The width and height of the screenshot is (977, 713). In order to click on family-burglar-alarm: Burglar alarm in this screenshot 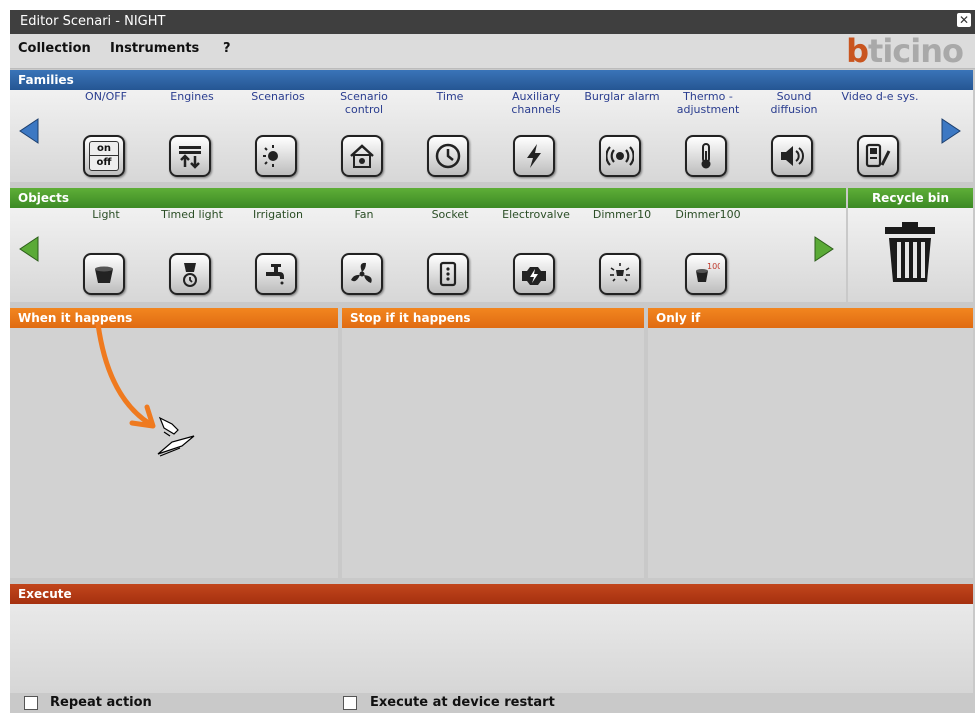, I will do `click(622, 136)`.